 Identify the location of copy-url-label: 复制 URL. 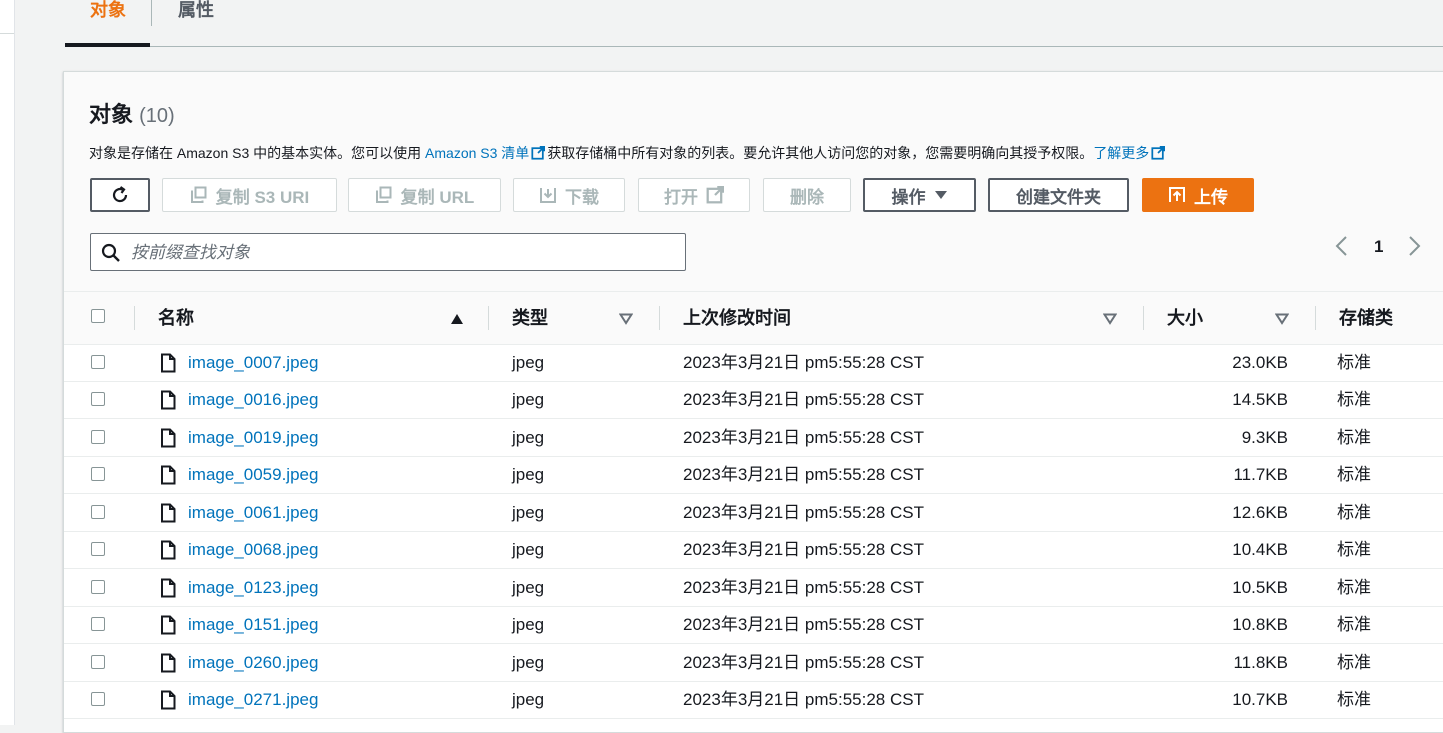
(437, 197).